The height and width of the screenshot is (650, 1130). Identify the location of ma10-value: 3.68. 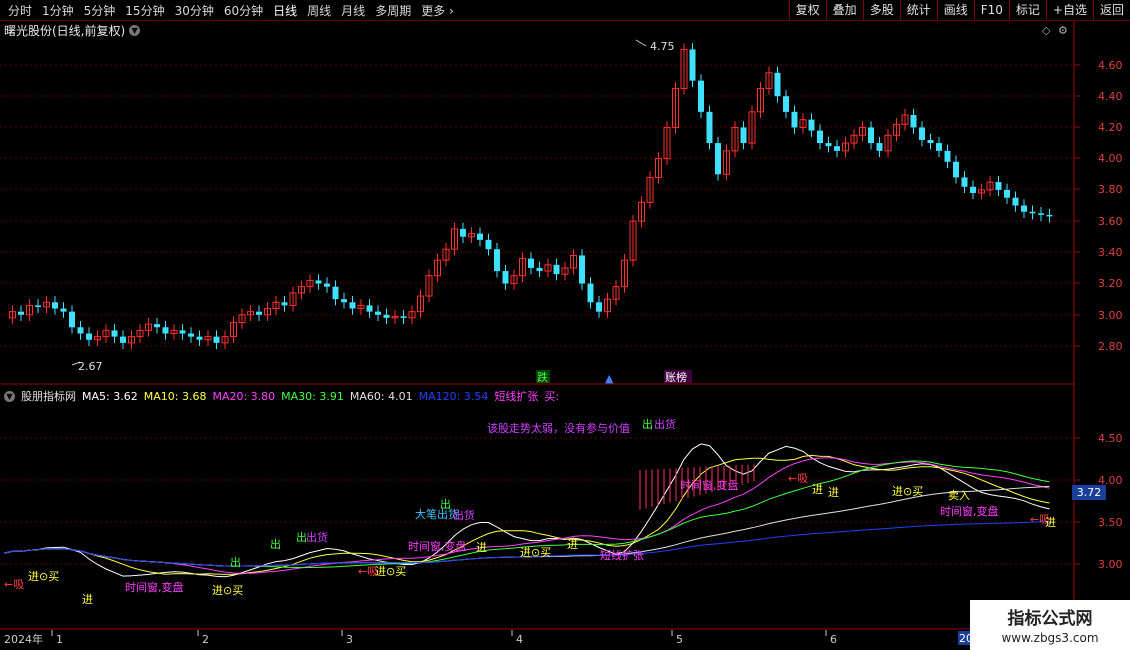
(194, 396).